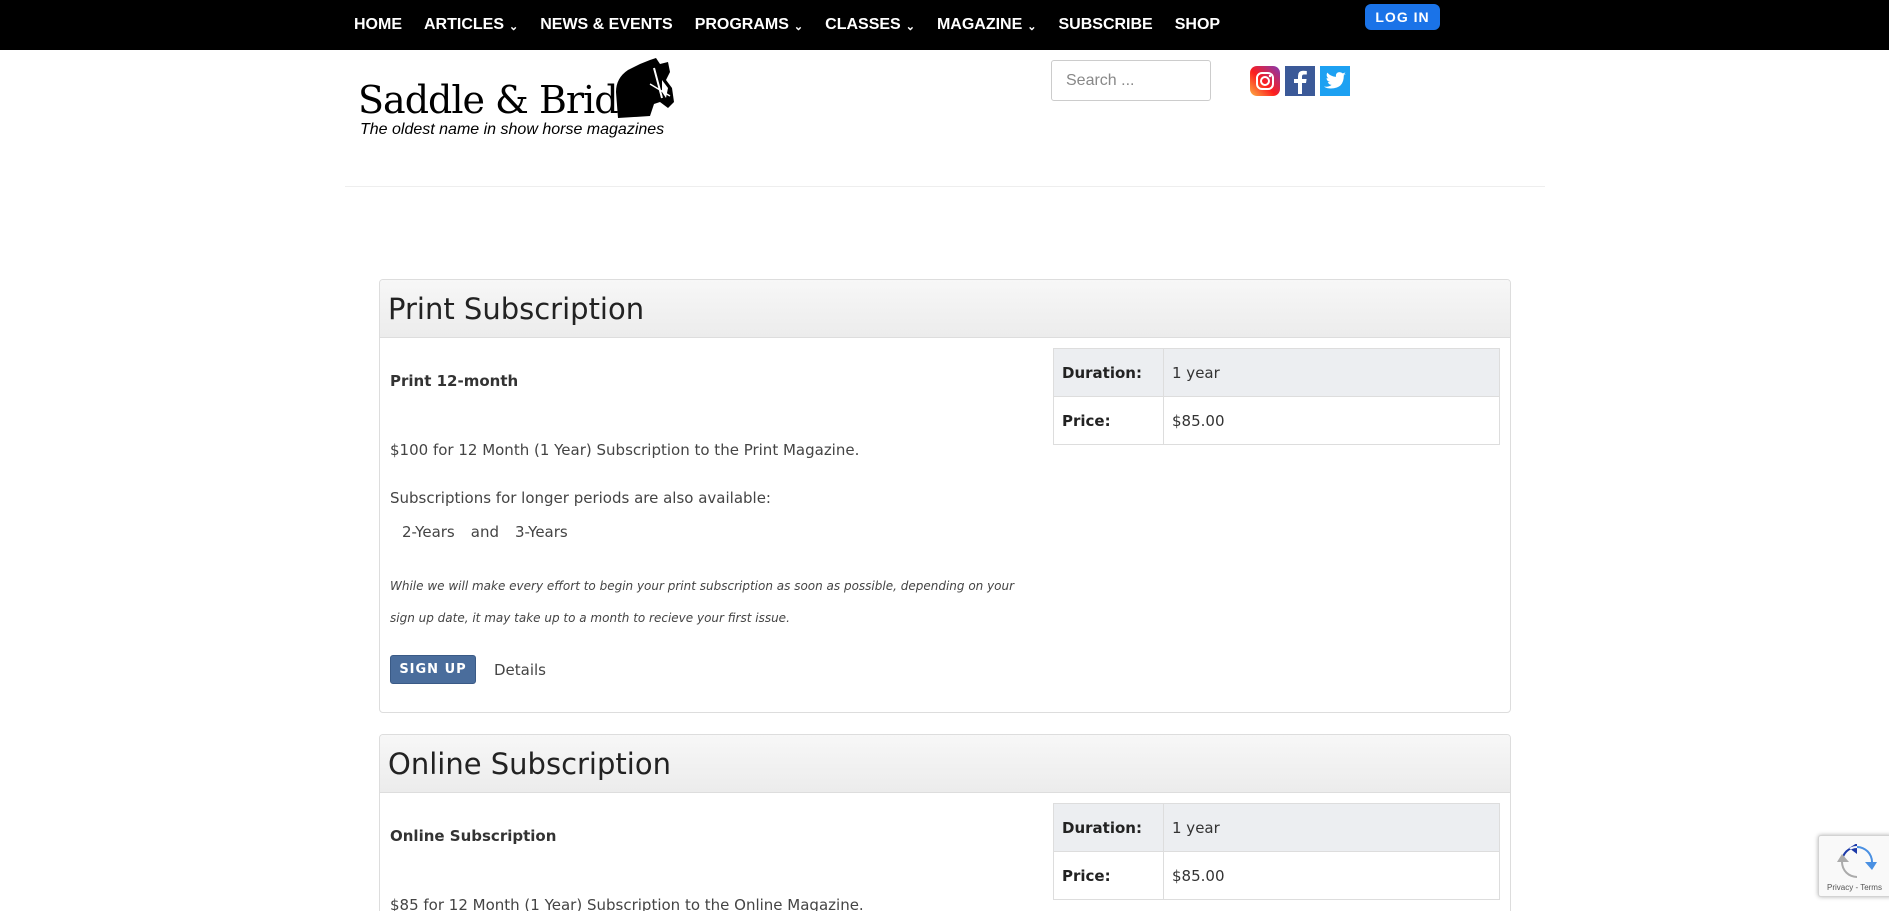  I want to click on nav-programs-label: PROGRAMS, so click(741, 24).